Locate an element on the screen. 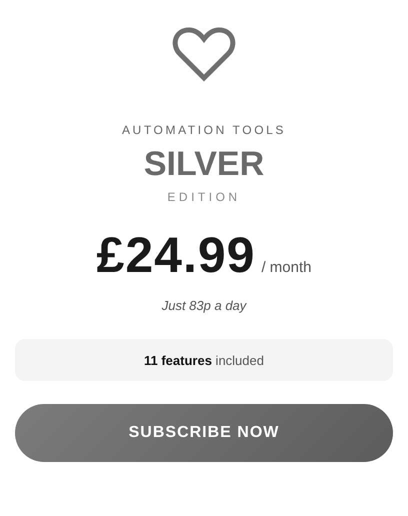 This screenshot has width=408, height=516. heart-icon is located at coordinates (204, 54).